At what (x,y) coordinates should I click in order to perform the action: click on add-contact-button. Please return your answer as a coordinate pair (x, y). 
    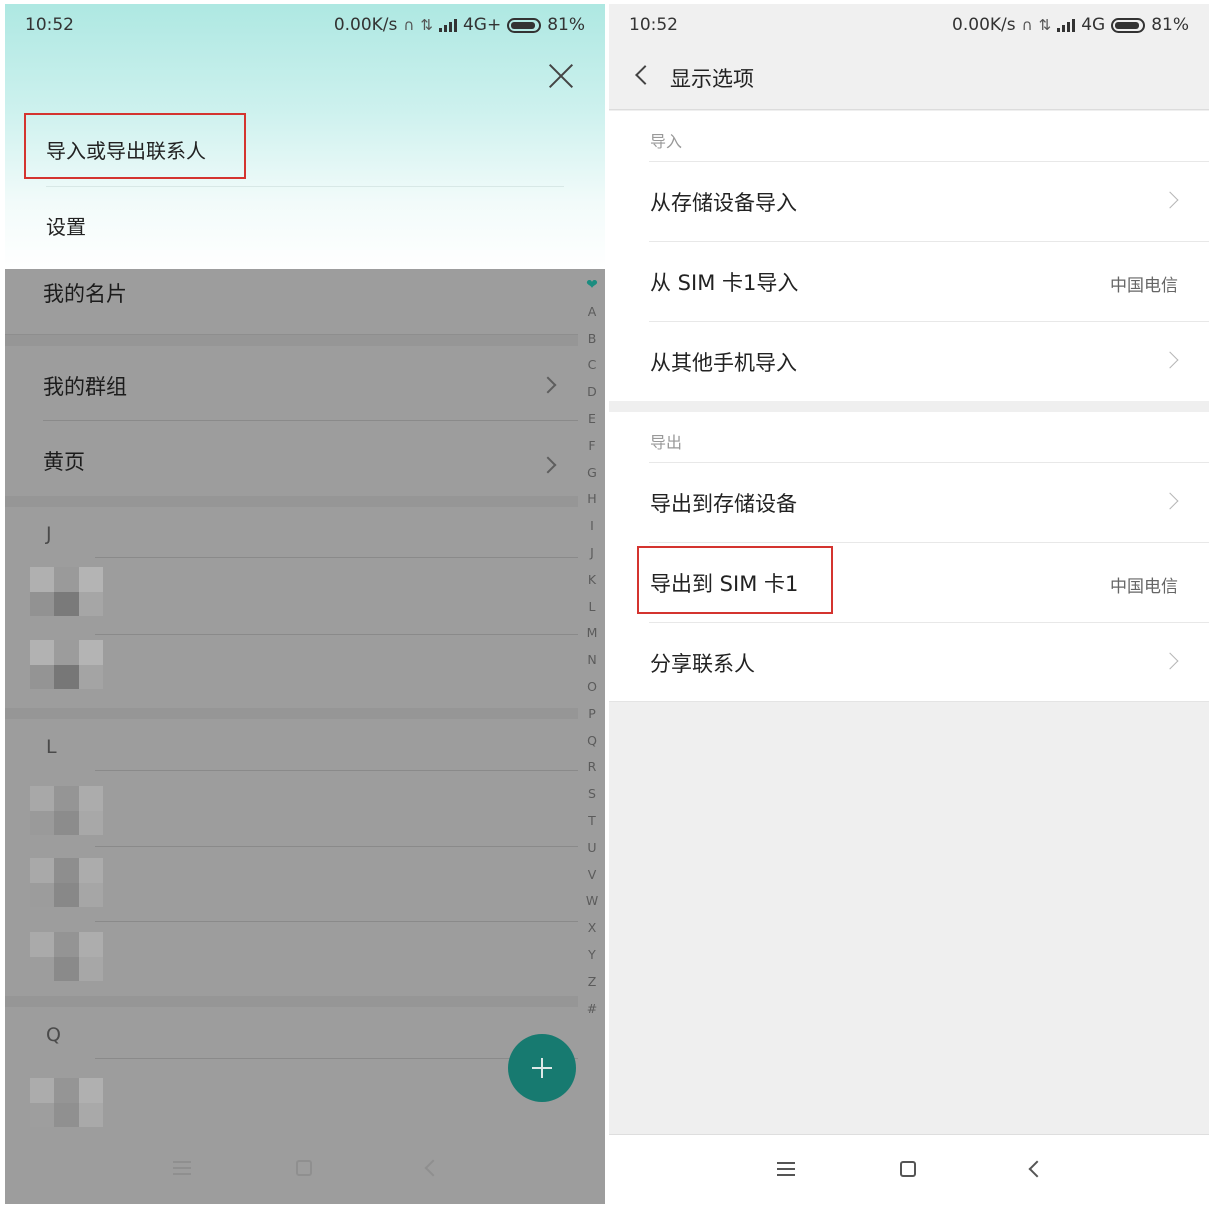
    Looking at the image, I should click on (542, 1068).